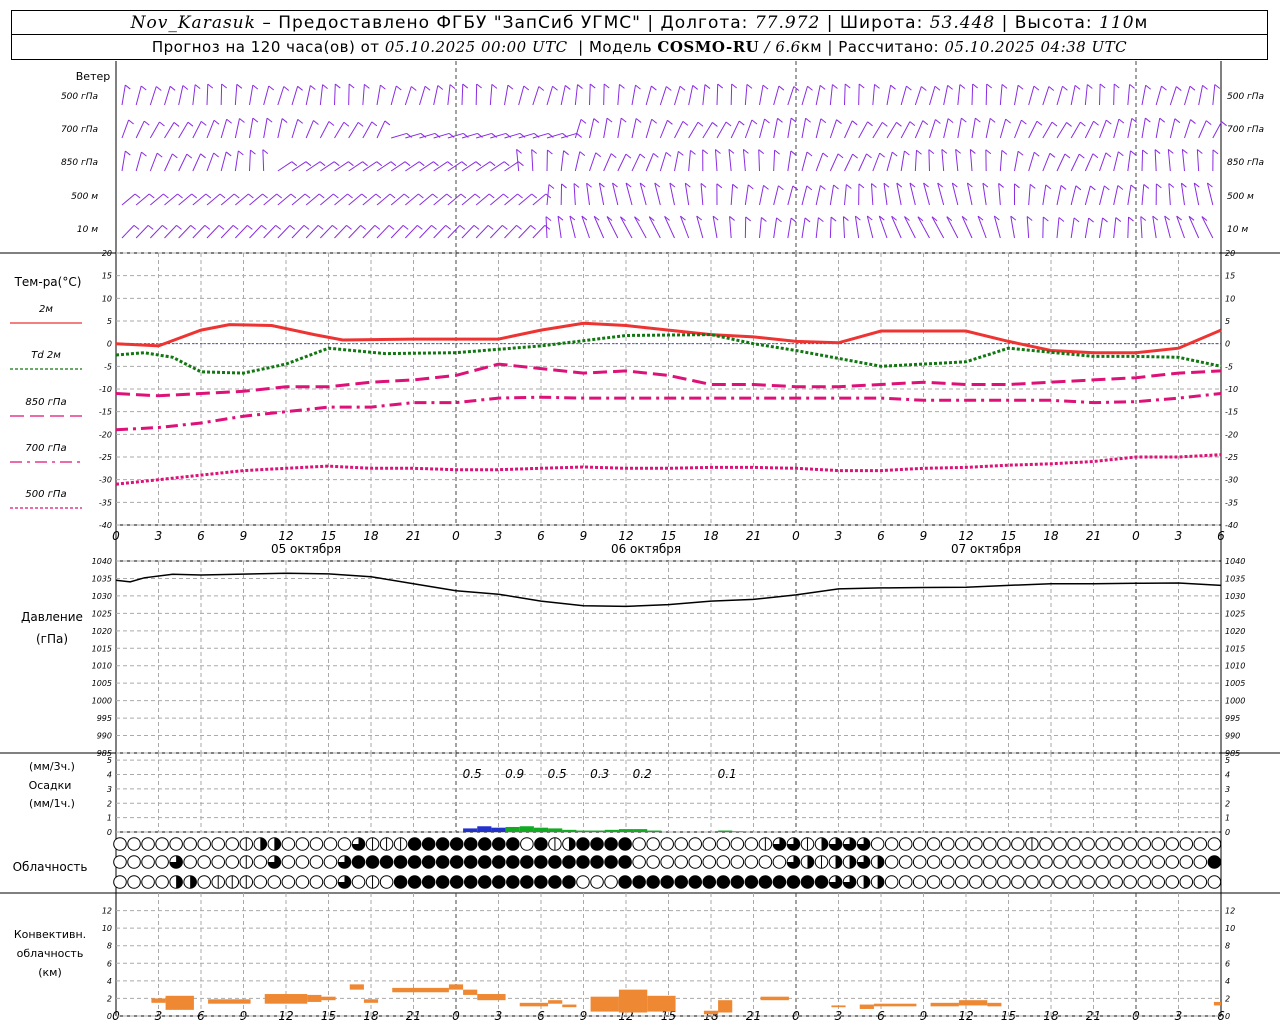  What do you see at coordinates (102, 596) in the screenshot?
I see `pressure-ytick-left: 1030` at bounding box center [102, 596].